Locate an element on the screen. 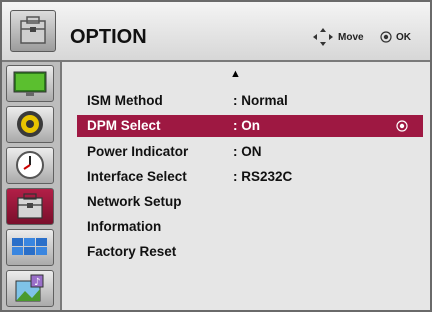 The image size is (432, 312). sidebar-item-sound is located at coordinates (30, 124).